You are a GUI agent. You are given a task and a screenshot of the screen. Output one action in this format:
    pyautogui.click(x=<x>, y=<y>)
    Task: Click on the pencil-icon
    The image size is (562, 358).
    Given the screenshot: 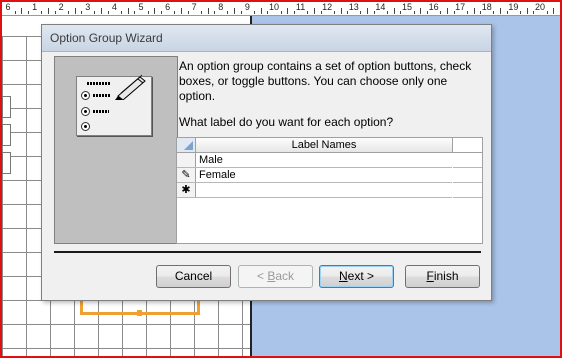 What is the action you would take?
    pyautogui.click(x=130, y=87)
    